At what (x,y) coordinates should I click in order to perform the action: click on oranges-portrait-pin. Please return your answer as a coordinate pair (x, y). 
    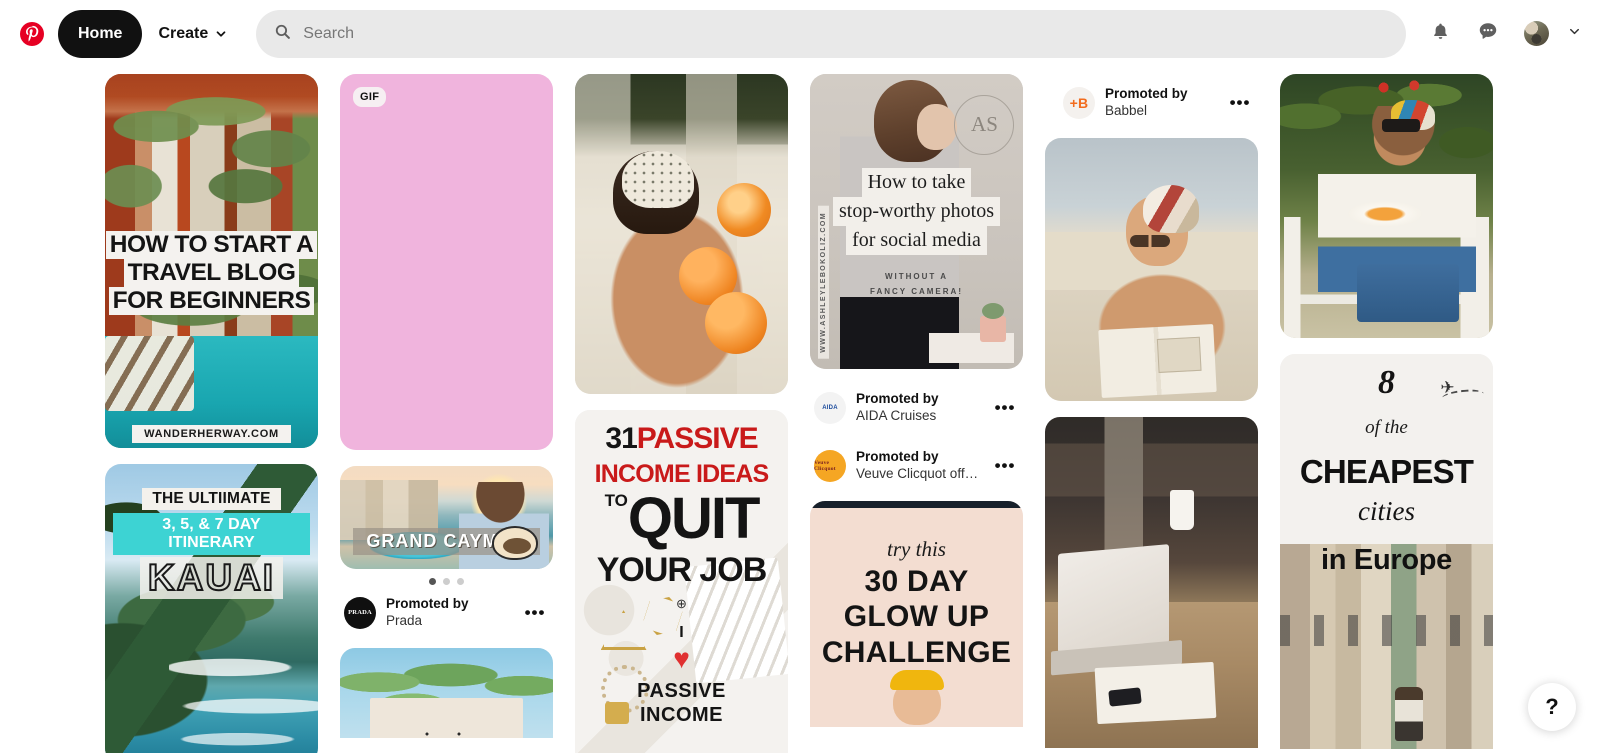
    Looking at the image, I should click on (681, 234).